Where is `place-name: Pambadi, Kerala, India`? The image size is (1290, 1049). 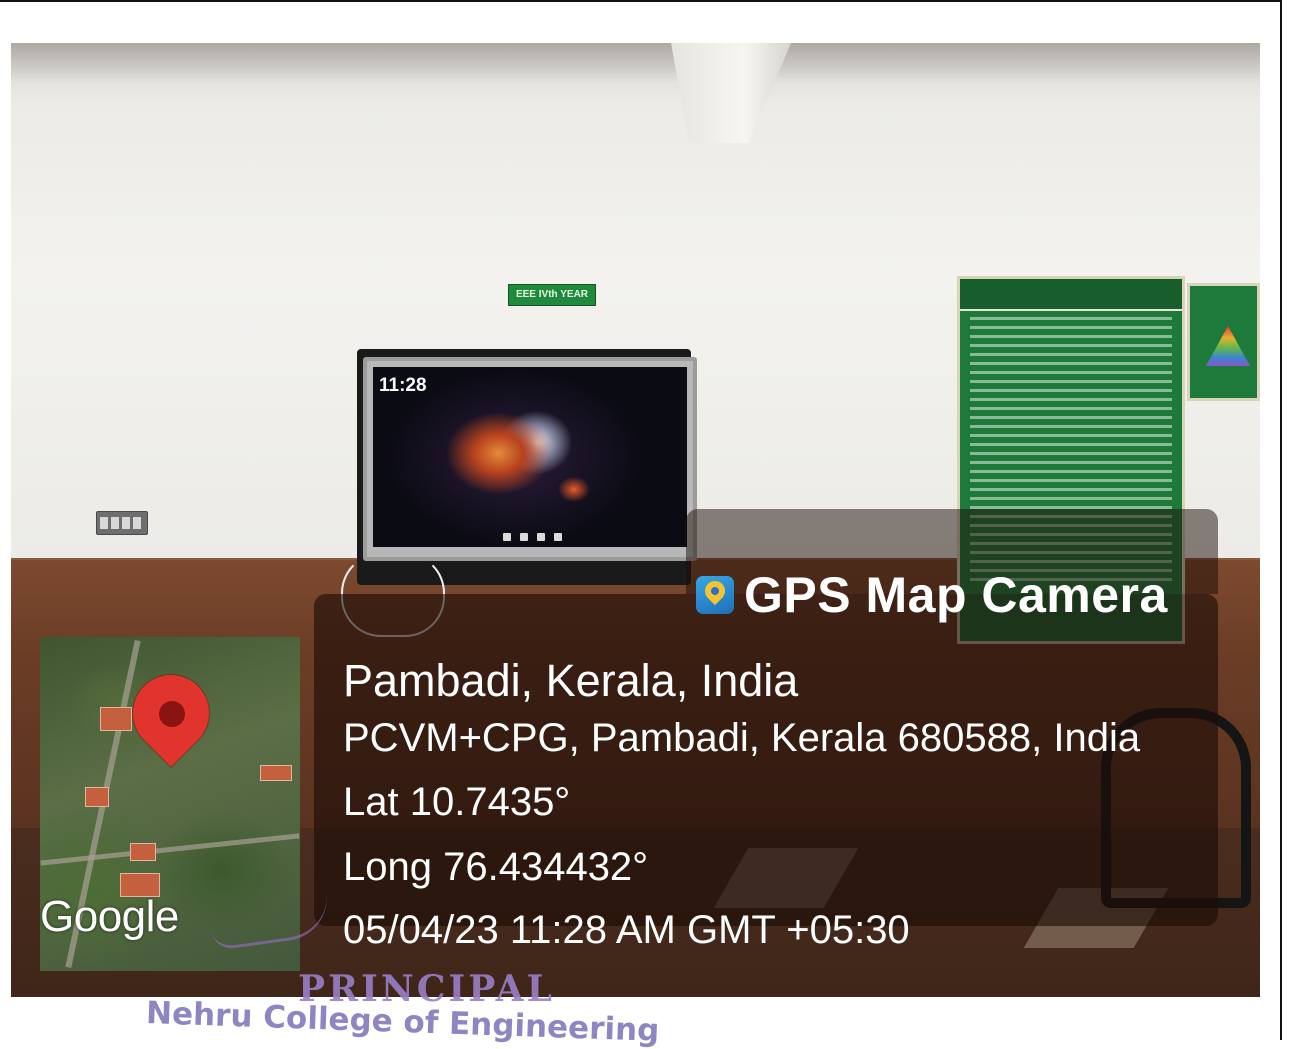 place-name: Pambadi, Kerala, India is located at coordinates (571, 680).